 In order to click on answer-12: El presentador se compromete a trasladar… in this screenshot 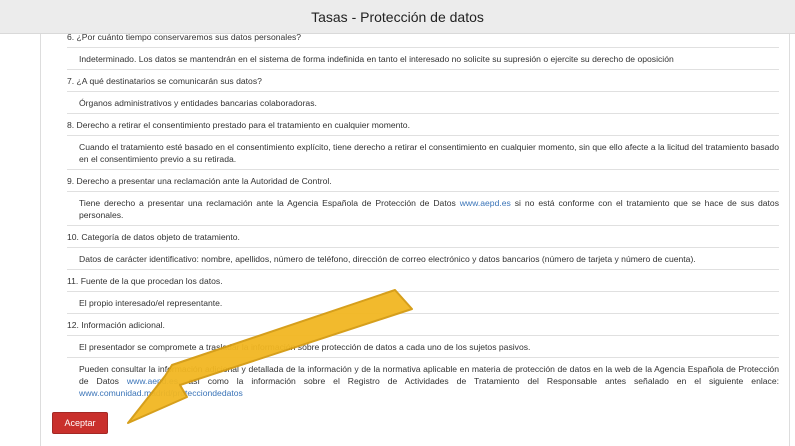, I will do `click(305, 347)`.